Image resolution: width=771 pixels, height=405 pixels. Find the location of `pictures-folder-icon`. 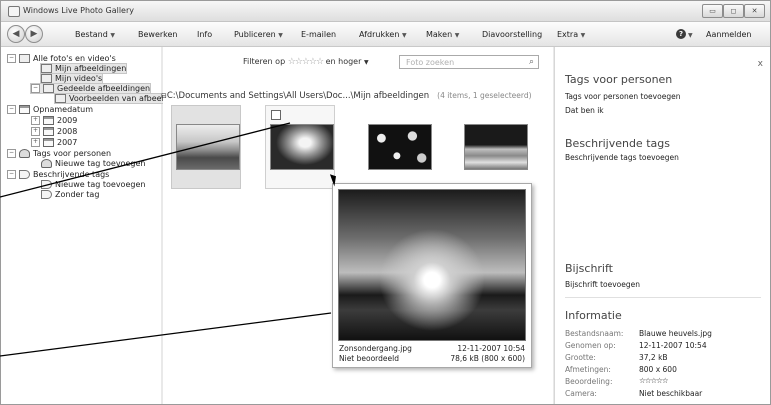

pictures-folder-icon is located at coordinates (46, 68).